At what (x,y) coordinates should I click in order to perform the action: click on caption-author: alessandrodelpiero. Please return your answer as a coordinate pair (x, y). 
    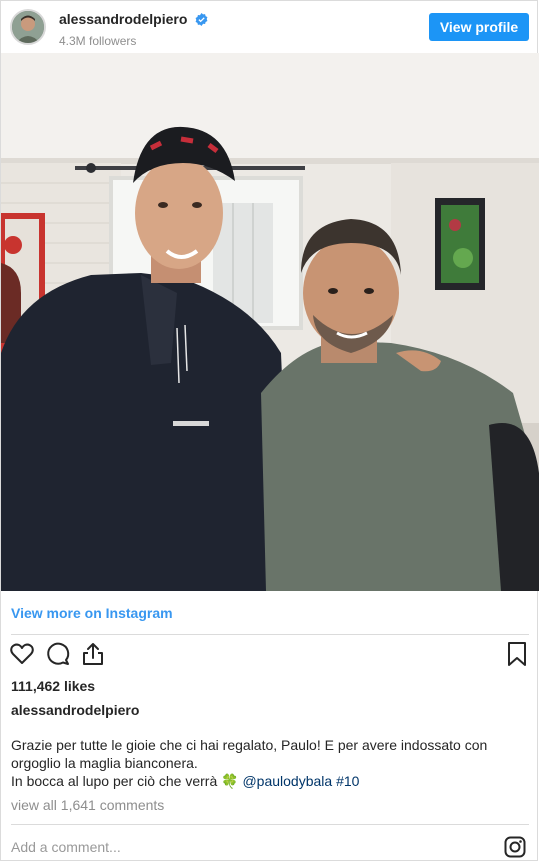
    Looking at the image, I should click on (75, 710).